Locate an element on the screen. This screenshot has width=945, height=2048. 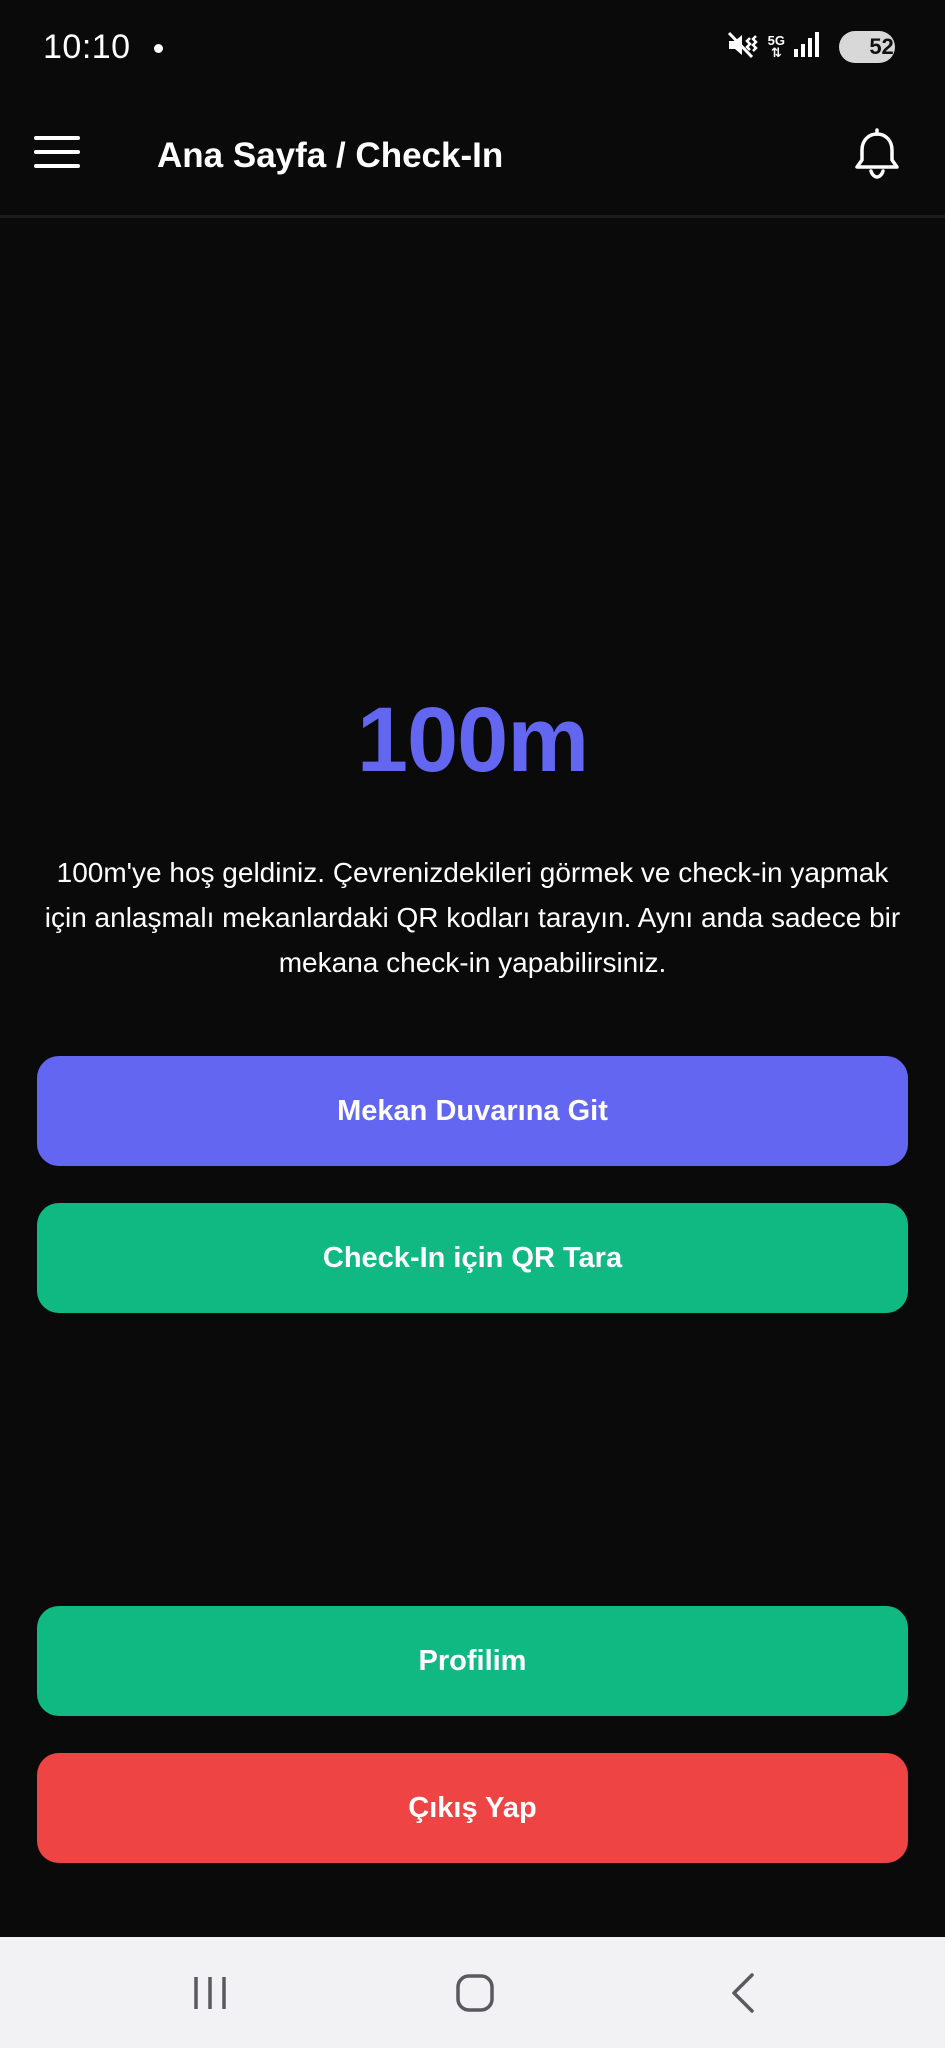
venue-wall-button: Mekan Duvarına Git is located at coordinates (472, 1111).